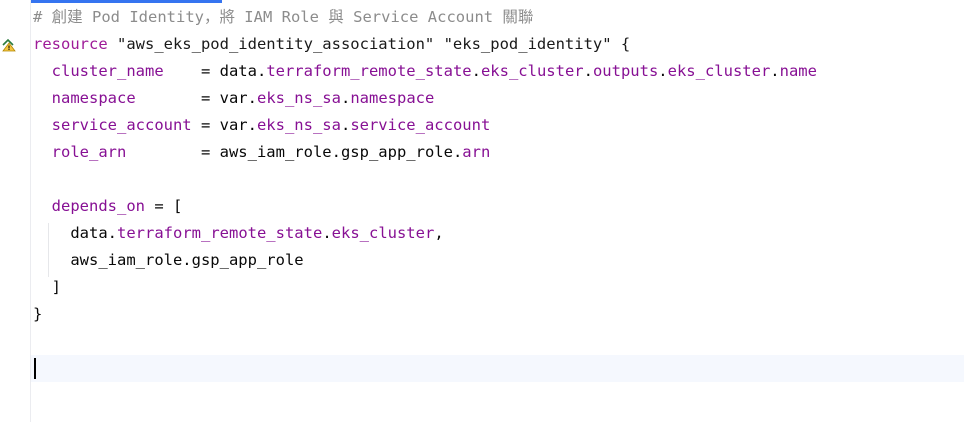  What do you see at coordinates (35, 368) in the screenshot?
I see `text-caret` at bounding box center [35, 368].